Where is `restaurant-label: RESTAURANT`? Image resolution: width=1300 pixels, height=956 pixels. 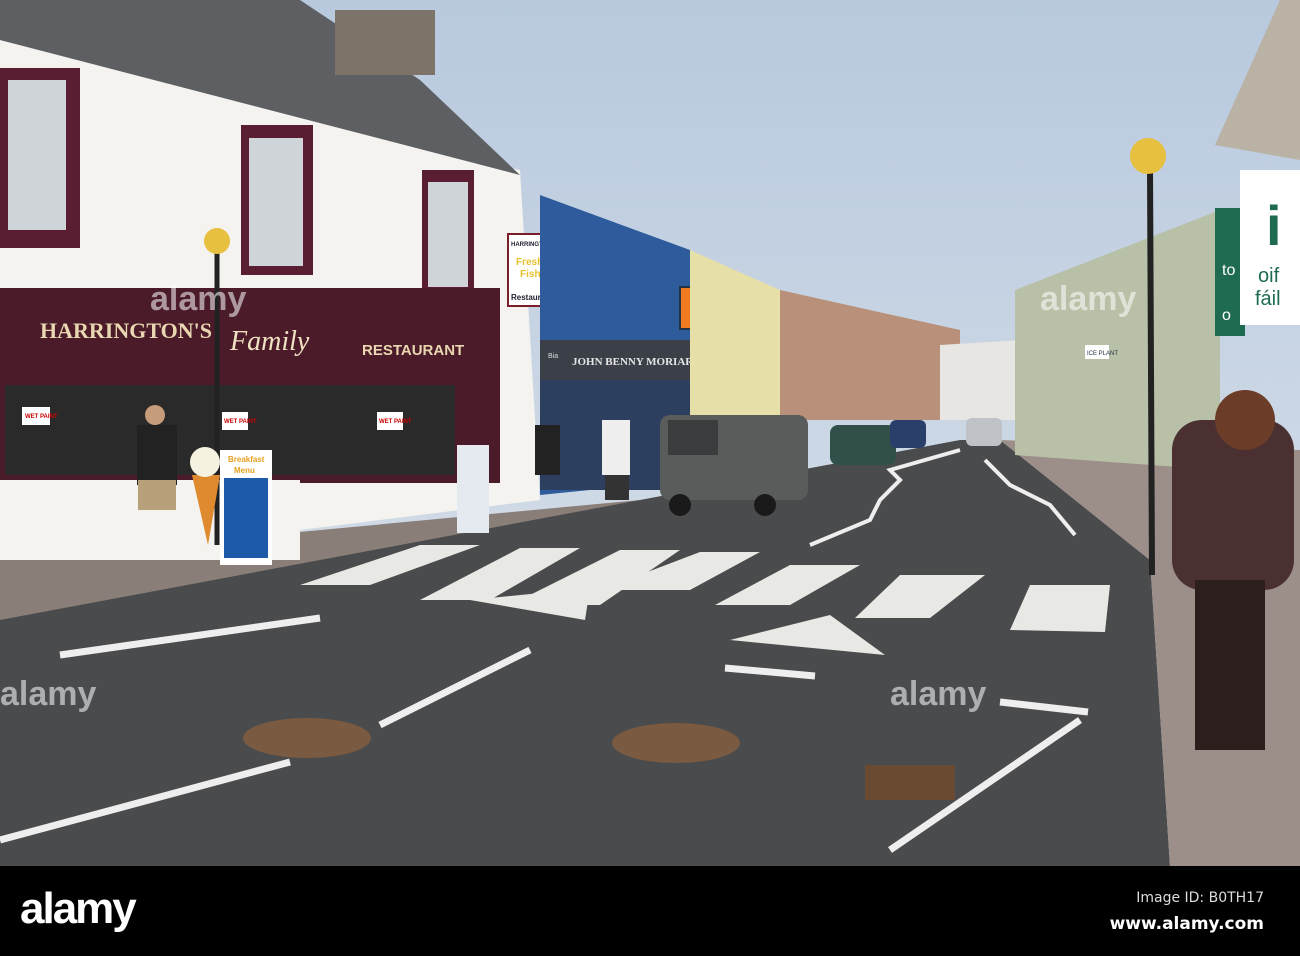 restaurant-label: RESTAURANT is located at coordinates (413, 350).